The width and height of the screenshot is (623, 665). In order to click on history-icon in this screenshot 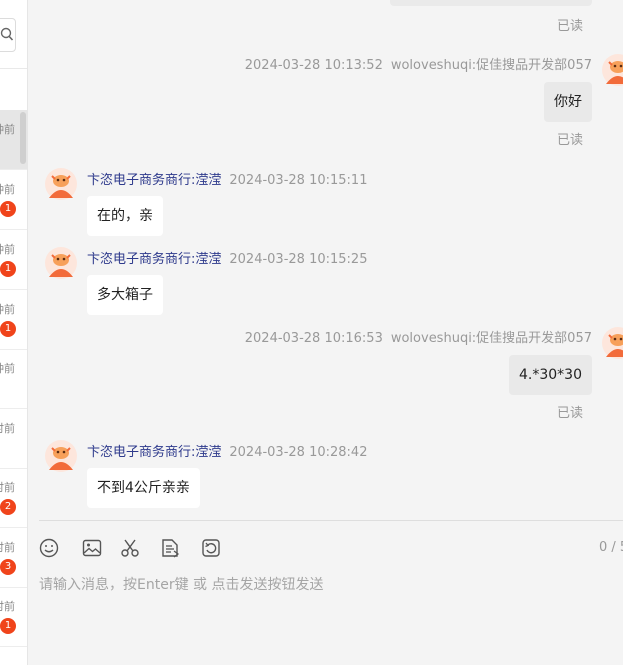, I will do `click(211, 548)`.